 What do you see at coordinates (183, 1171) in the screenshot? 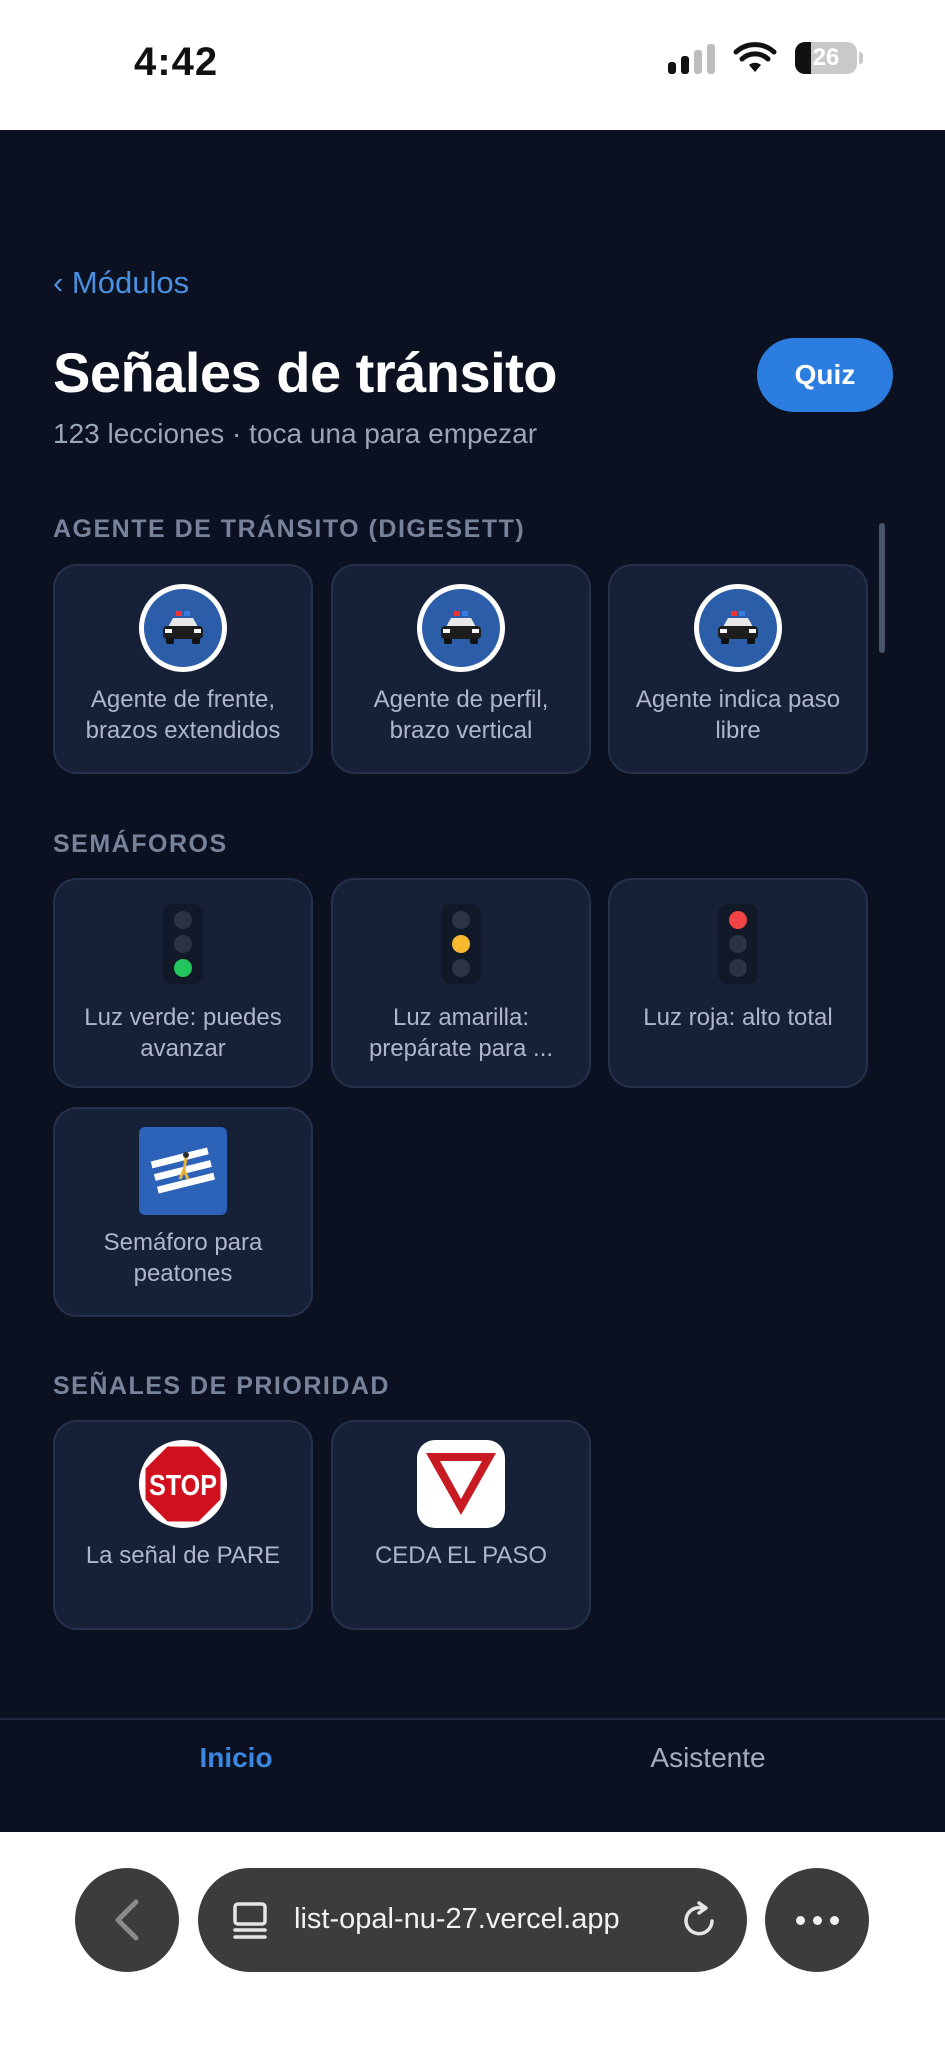
I see `pedestrian-crossing-icon` at bounding box center [183, 1171].